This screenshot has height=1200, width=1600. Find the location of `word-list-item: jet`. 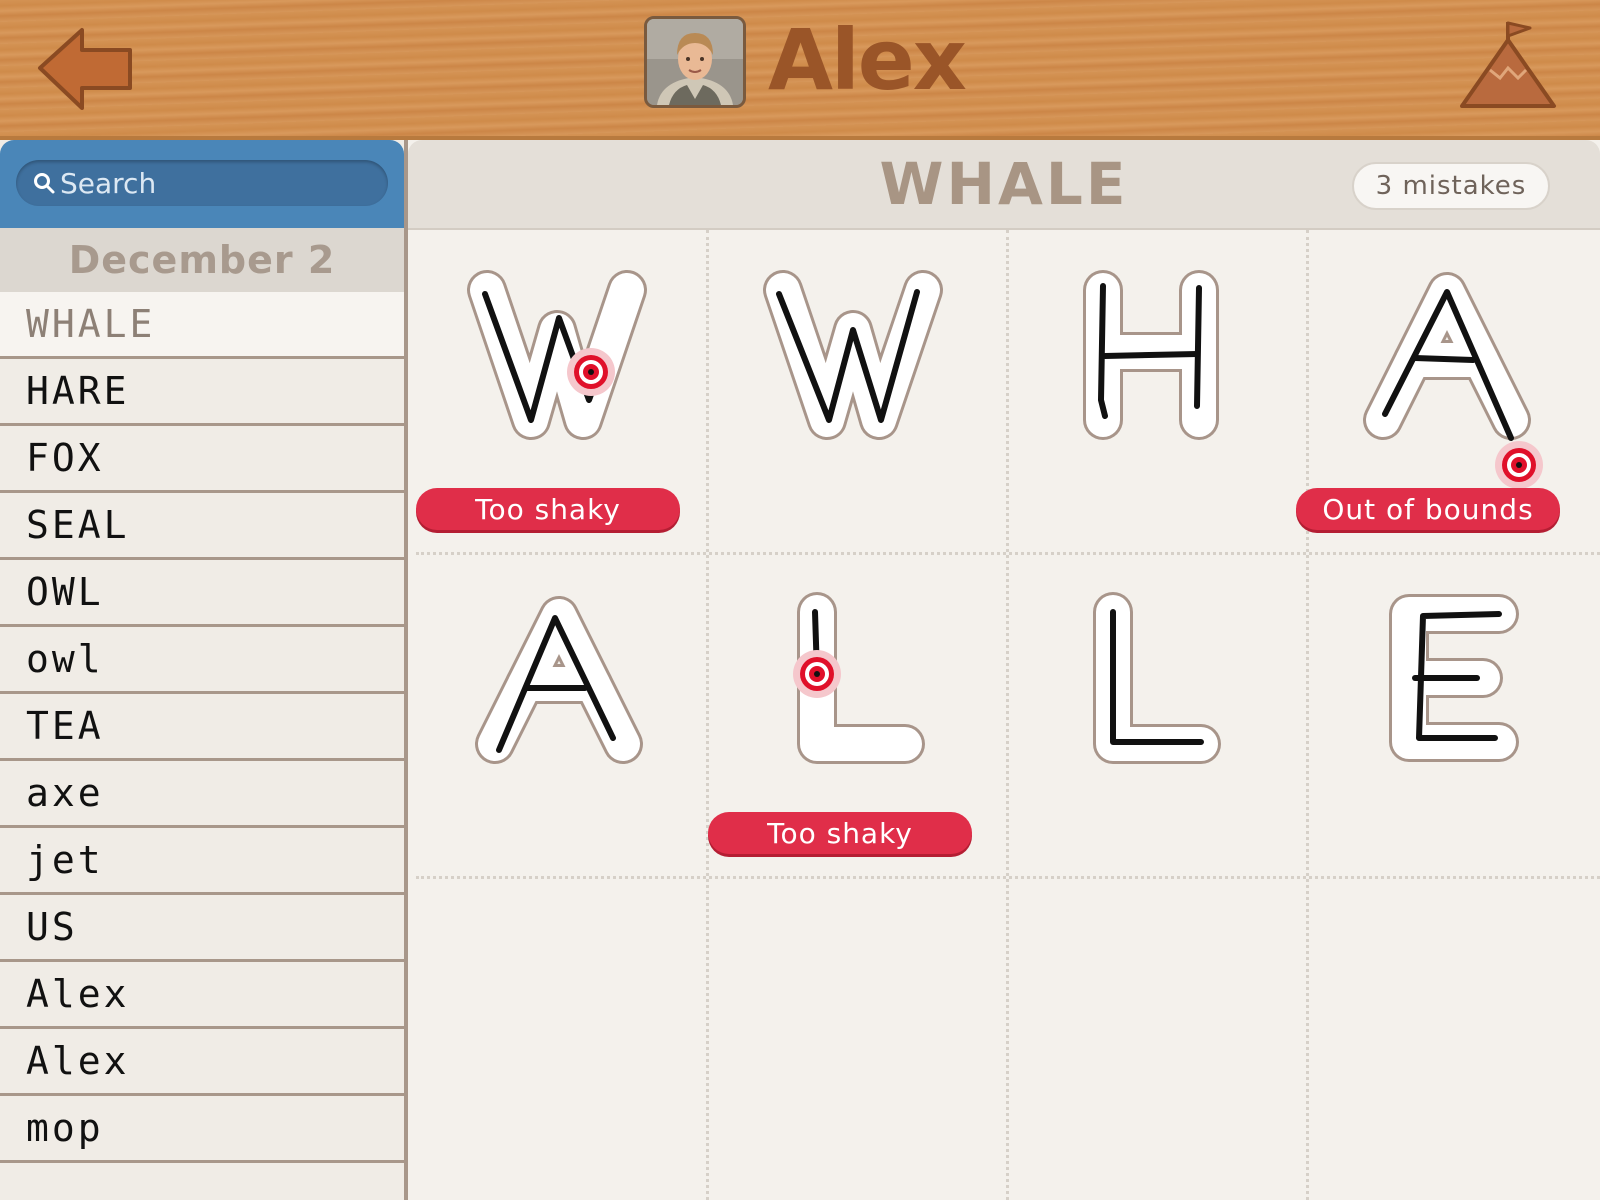

word-list-item: jet is located at coordinates (202, 861).